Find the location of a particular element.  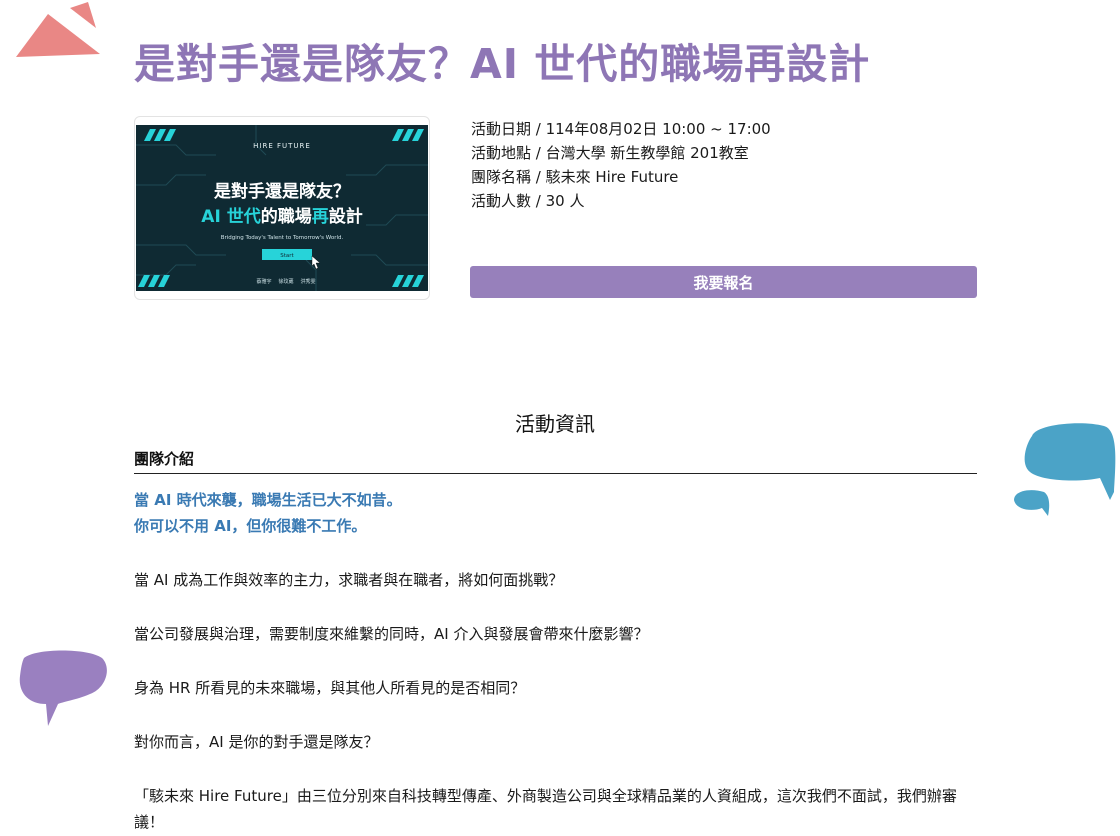

register-button: 我要報名 is located at coordinates (723, 282).